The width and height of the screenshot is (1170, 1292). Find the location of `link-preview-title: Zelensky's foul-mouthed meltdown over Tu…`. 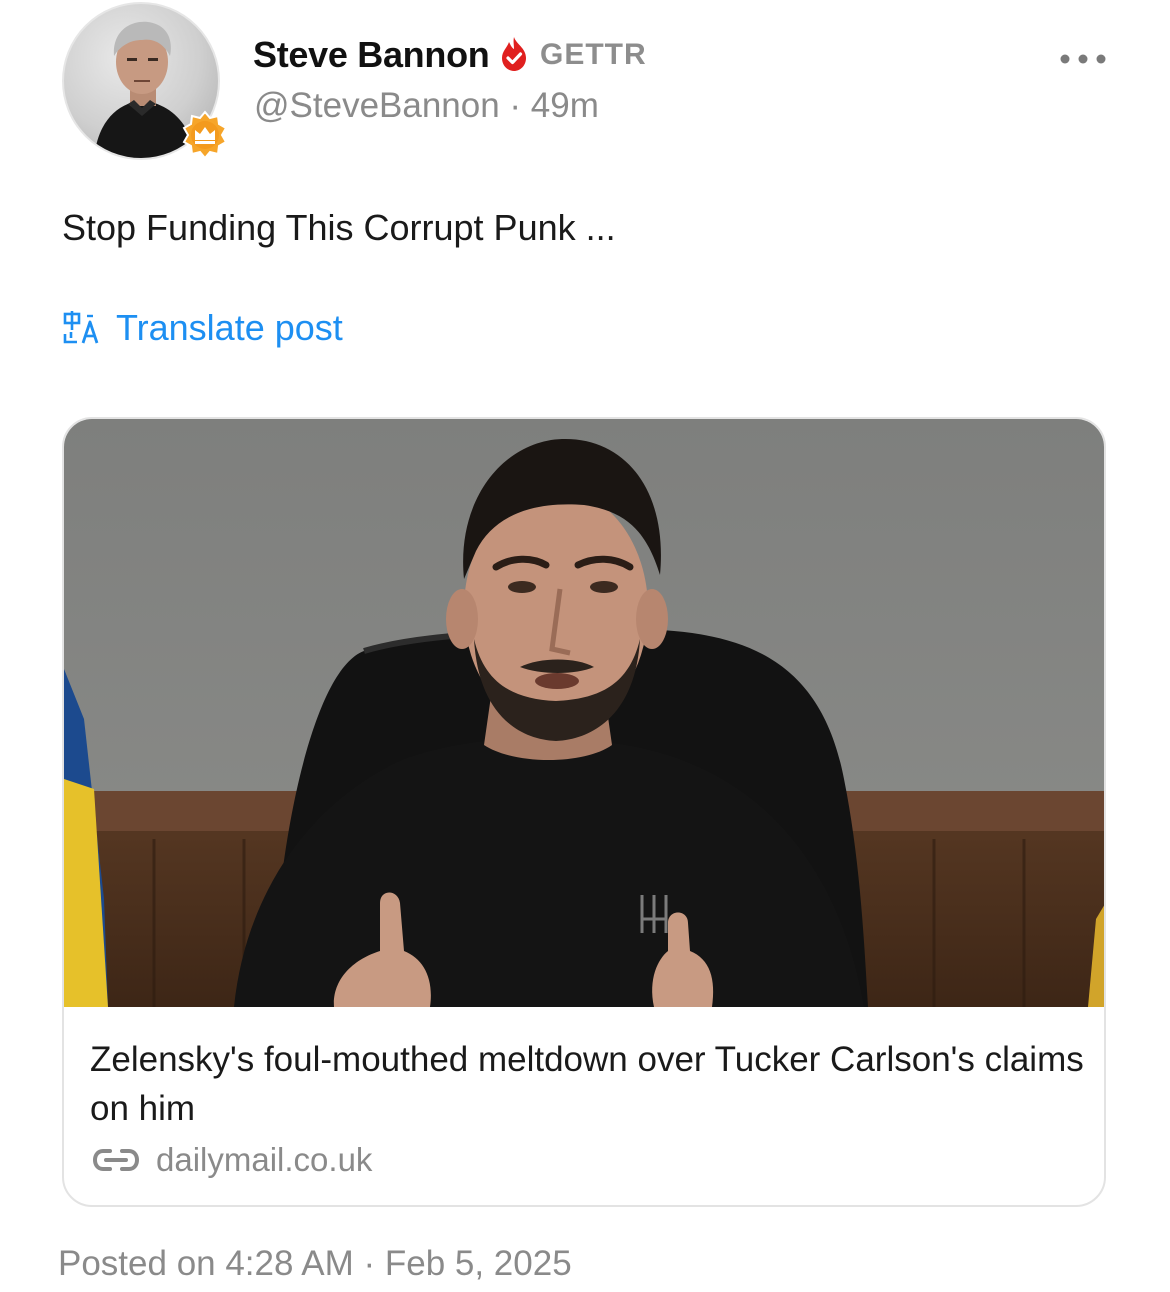

link-preview-title: Zelensky's foul-mouthed meltdown over Tu… is located at coordinates (587, 1084).